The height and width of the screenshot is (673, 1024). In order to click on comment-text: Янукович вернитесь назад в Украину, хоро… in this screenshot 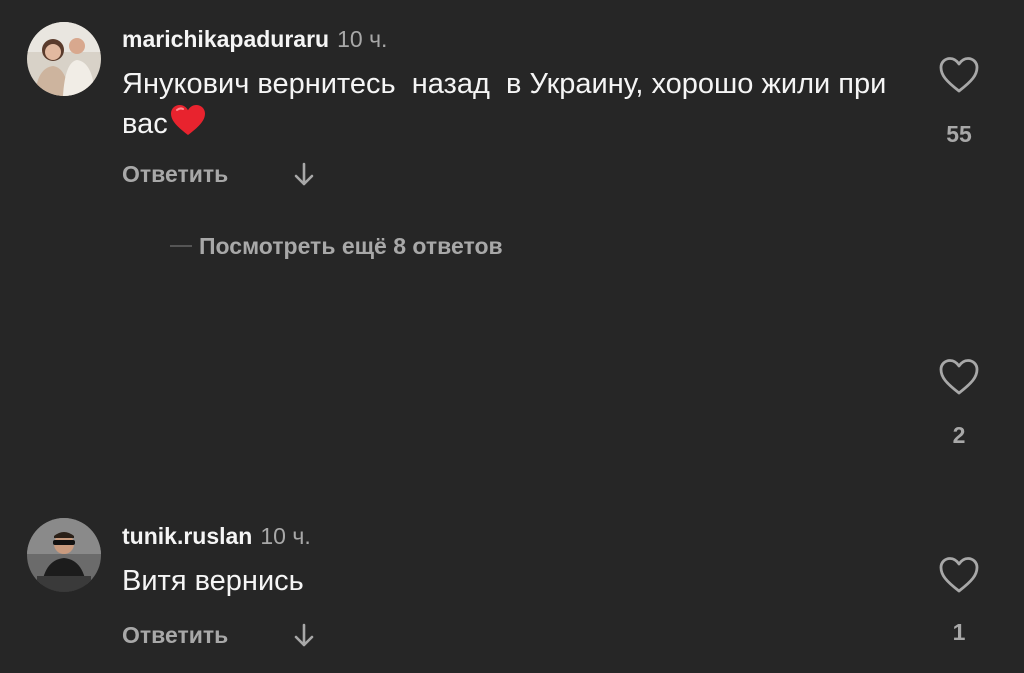, I will do `click(512, 105)`.